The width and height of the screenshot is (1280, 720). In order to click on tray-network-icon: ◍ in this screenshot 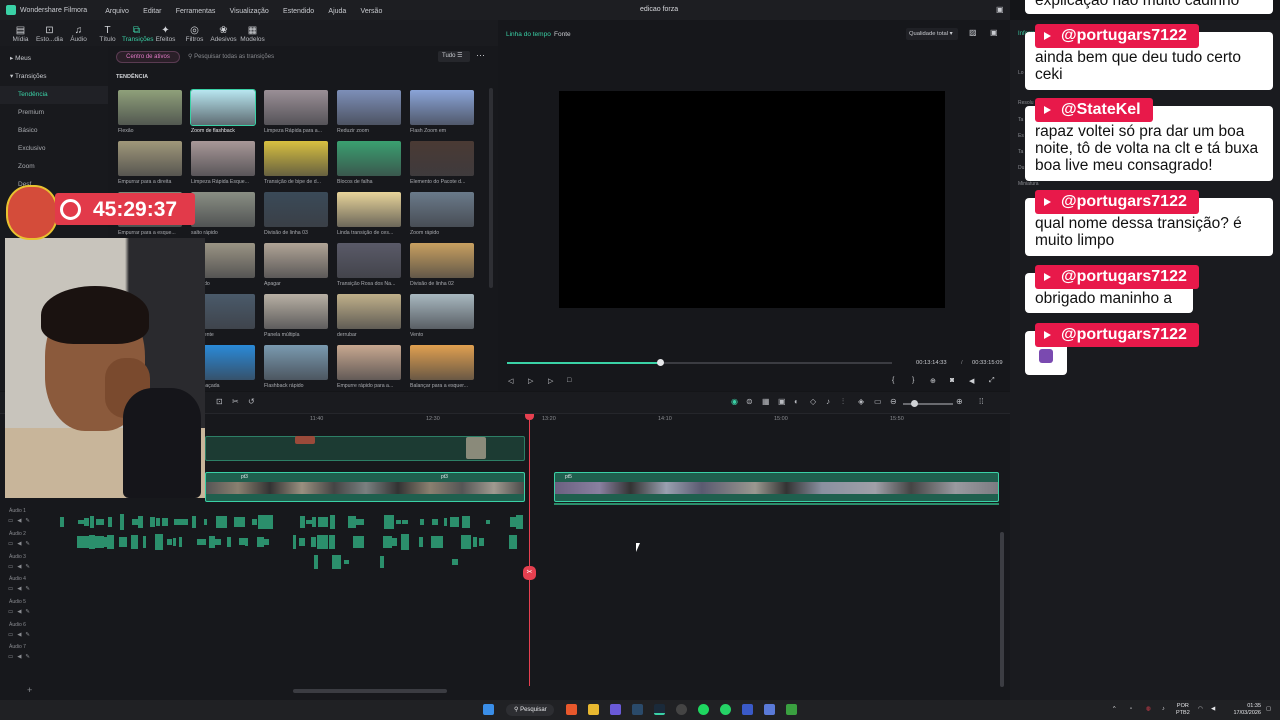, I will do `click(1148, 709)`.